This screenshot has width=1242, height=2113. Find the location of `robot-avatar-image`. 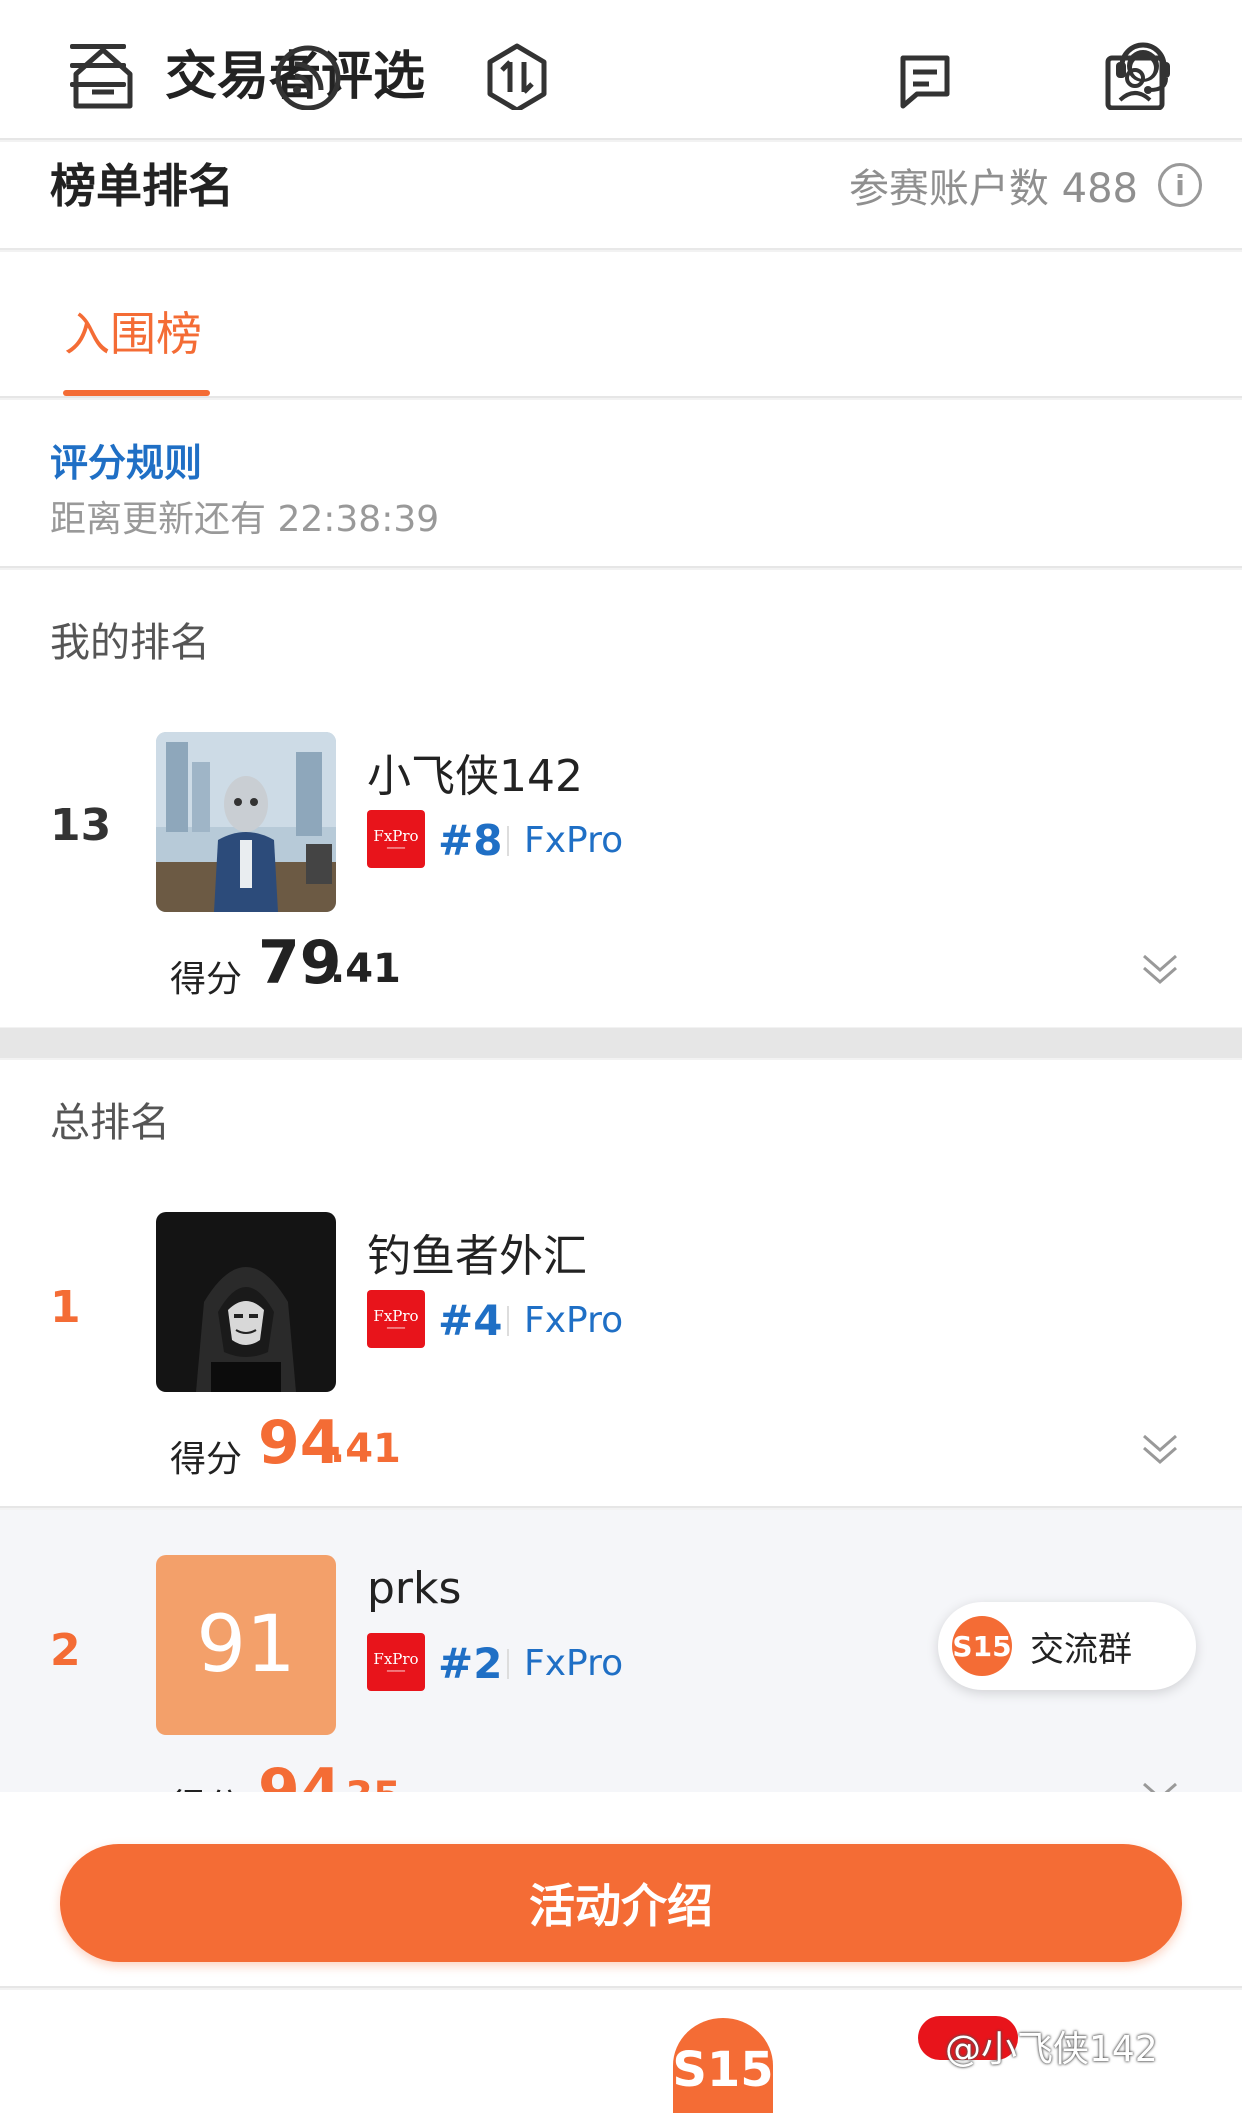

robot-avatar-image is located at coordinates (246, 822).